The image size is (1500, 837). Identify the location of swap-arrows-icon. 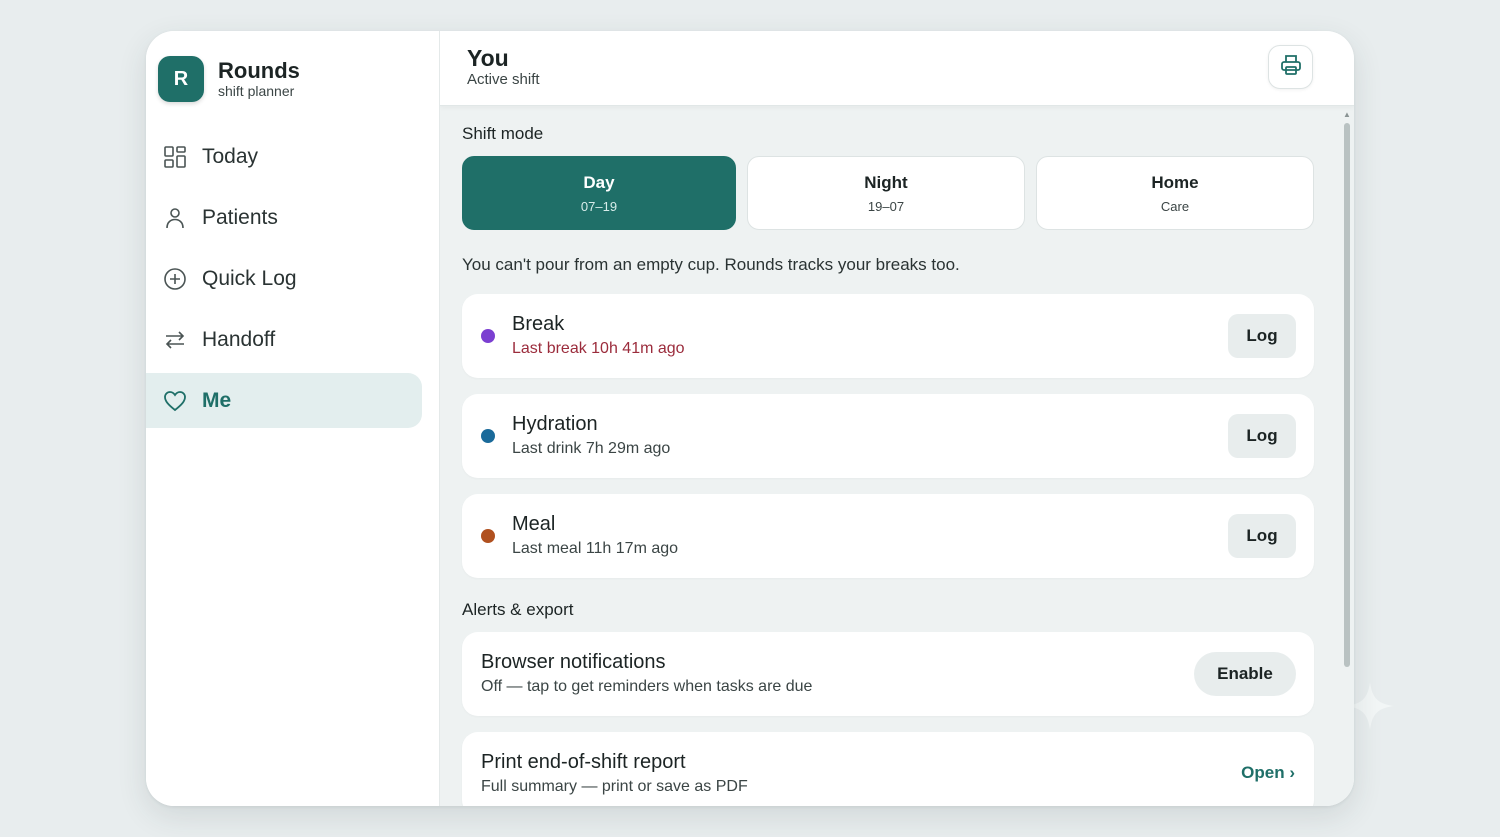
(175, 340).